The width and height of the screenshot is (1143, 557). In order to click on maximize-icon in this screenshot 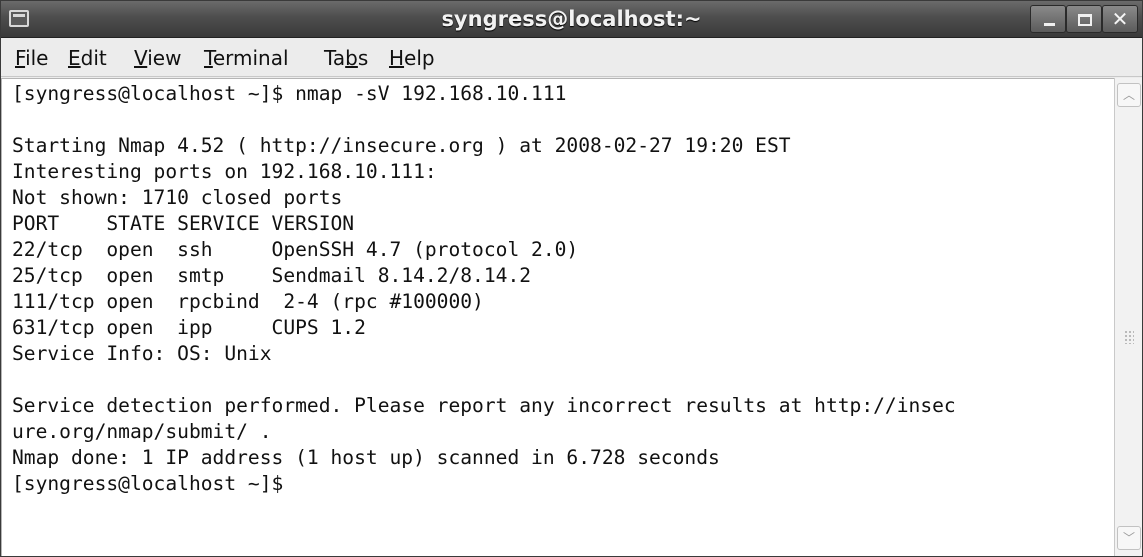, I will do `click(1085, 20)`.